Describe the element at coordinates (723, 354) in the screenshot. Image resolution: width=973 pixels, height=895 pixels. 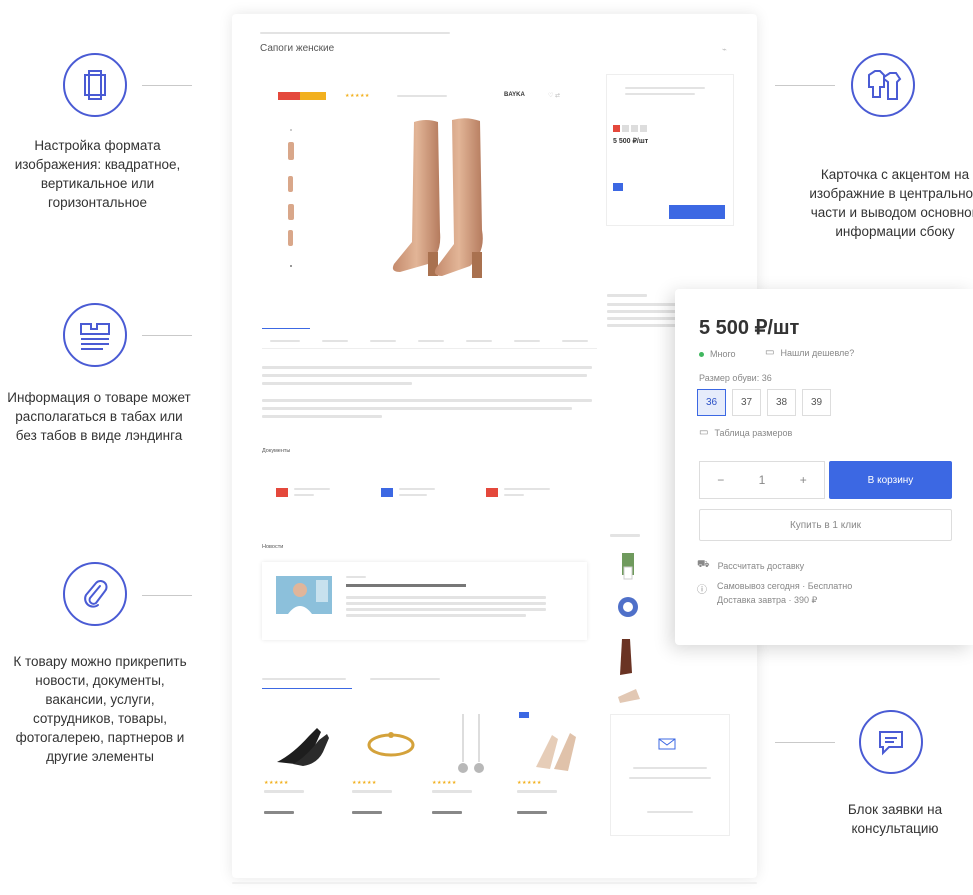
I see `stock-label: Много` at that location.